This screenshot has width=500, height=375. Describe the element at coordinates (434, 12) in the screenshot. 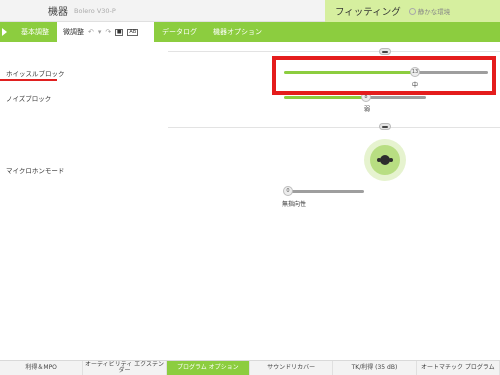

I see `environment-label: 静かな環境` at that location.